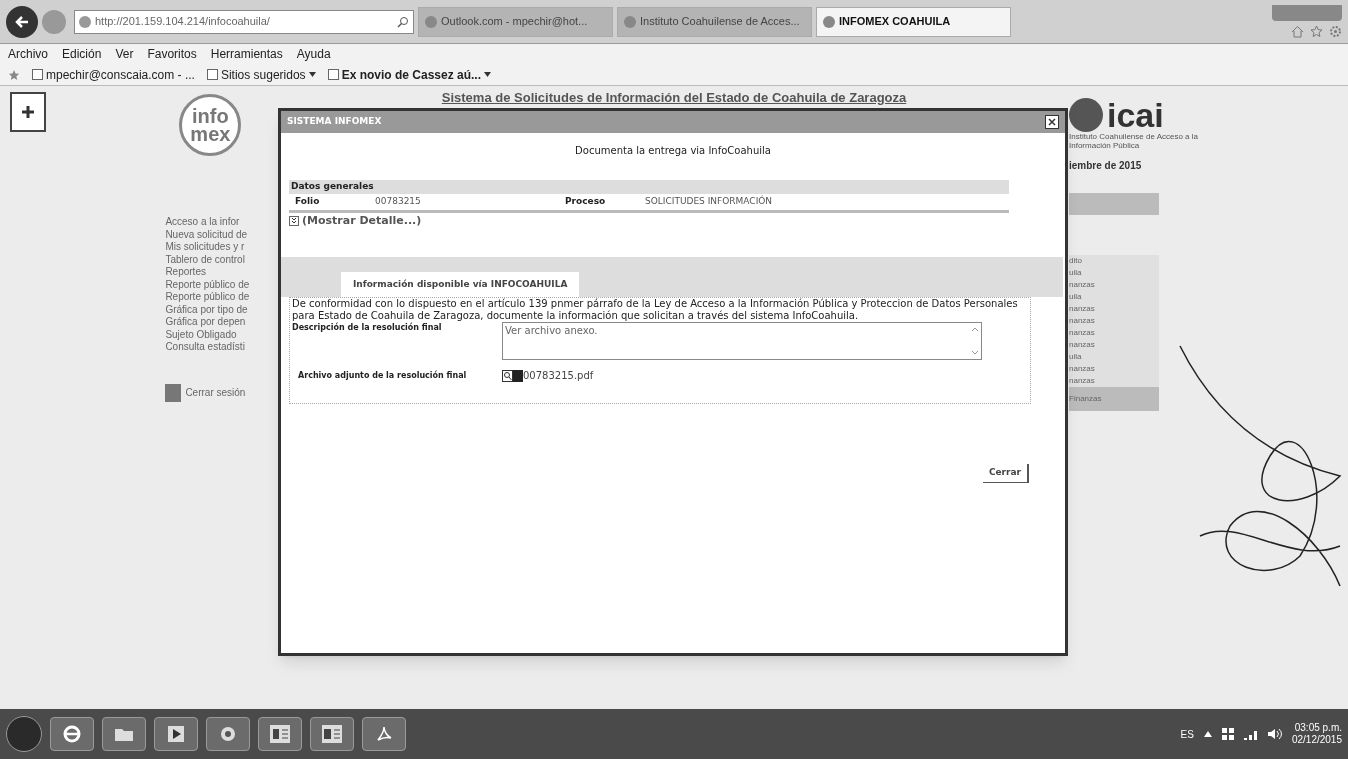  What do you see at coordinates (215, 347) in the screenshot?
I see `sidebar-link: Consulta estadísti` at bounding box center [215, 347].